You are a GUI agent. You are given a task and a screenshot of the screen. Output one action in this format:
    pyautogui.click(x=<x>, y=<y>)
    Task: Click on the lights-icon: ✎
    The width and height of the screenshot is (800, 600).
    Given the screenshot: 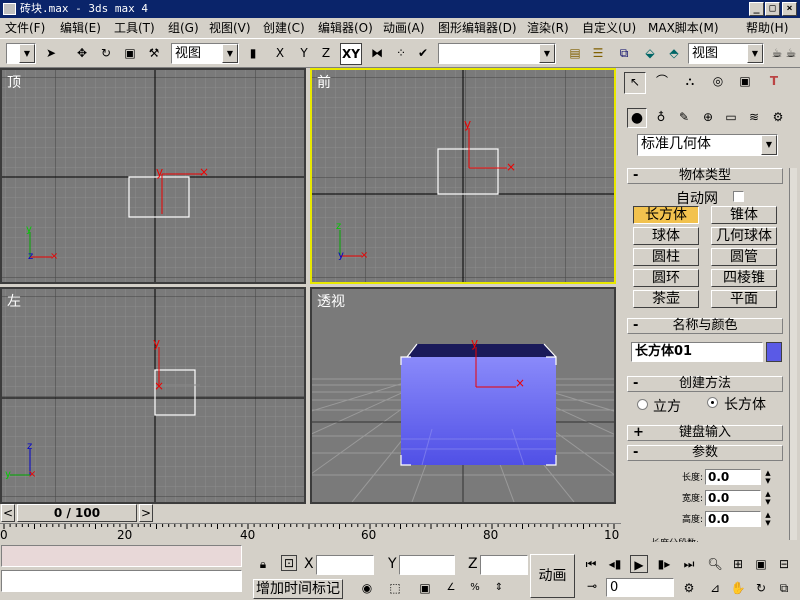 What is the action you would take?
    pyautogui.click(x=684, y=117)
    